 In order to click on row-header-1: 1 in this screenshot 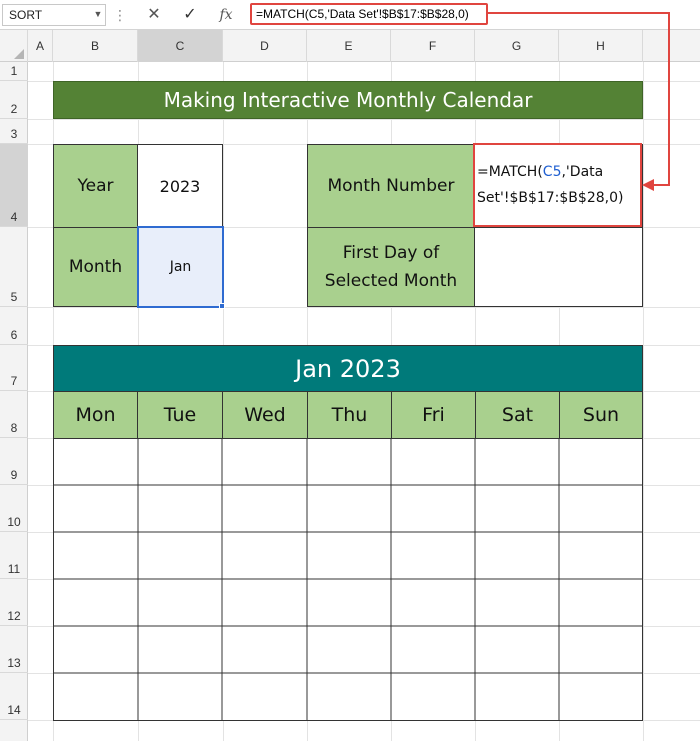, I will do `click(14, 71)`.